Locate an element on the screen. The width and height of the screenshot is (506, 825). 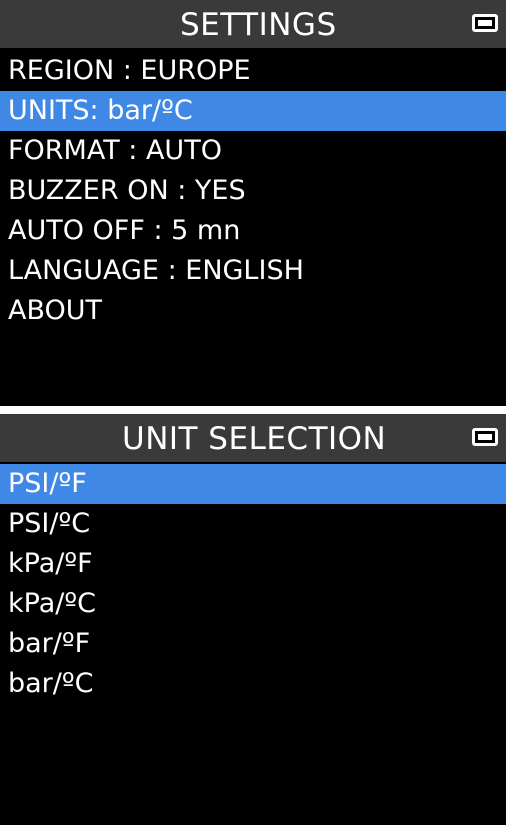
unit-selection-title: UNIT SELECTION is located at coordinates (254, 439).